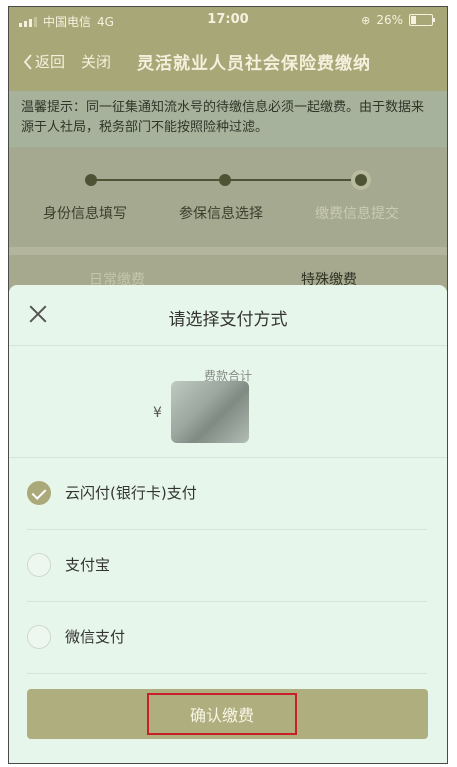 Image resolution: width=457 pixels, height=767 pixels. I want to click on confirm-pay-button: 确认缴费, so click(227, 714).